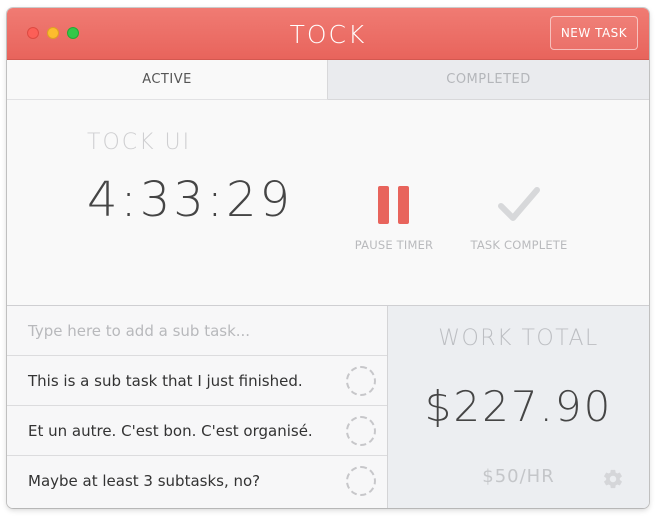 This screenshot has width=656, height=518. I want to click on title-bar: TOCK NEW TASK, so click(328, 34).